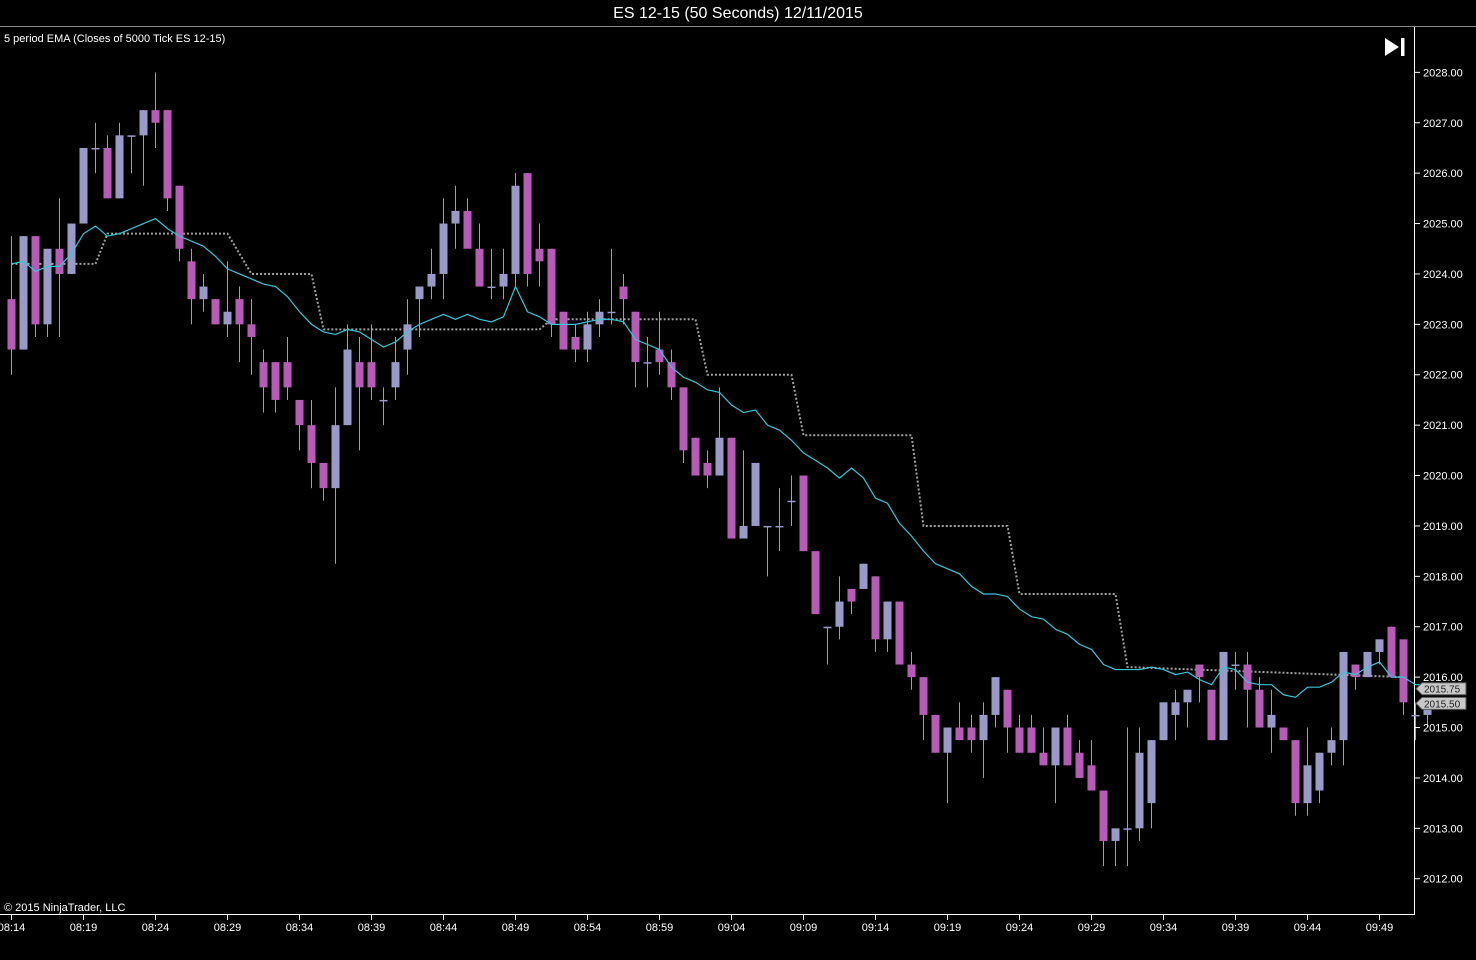 This screenshot has height=960, width=1476. Describe the element at coordinates (65, 908) in the screenshot. I see `copyright-text: © 2015 NinjaTrader, LLC` at that location.